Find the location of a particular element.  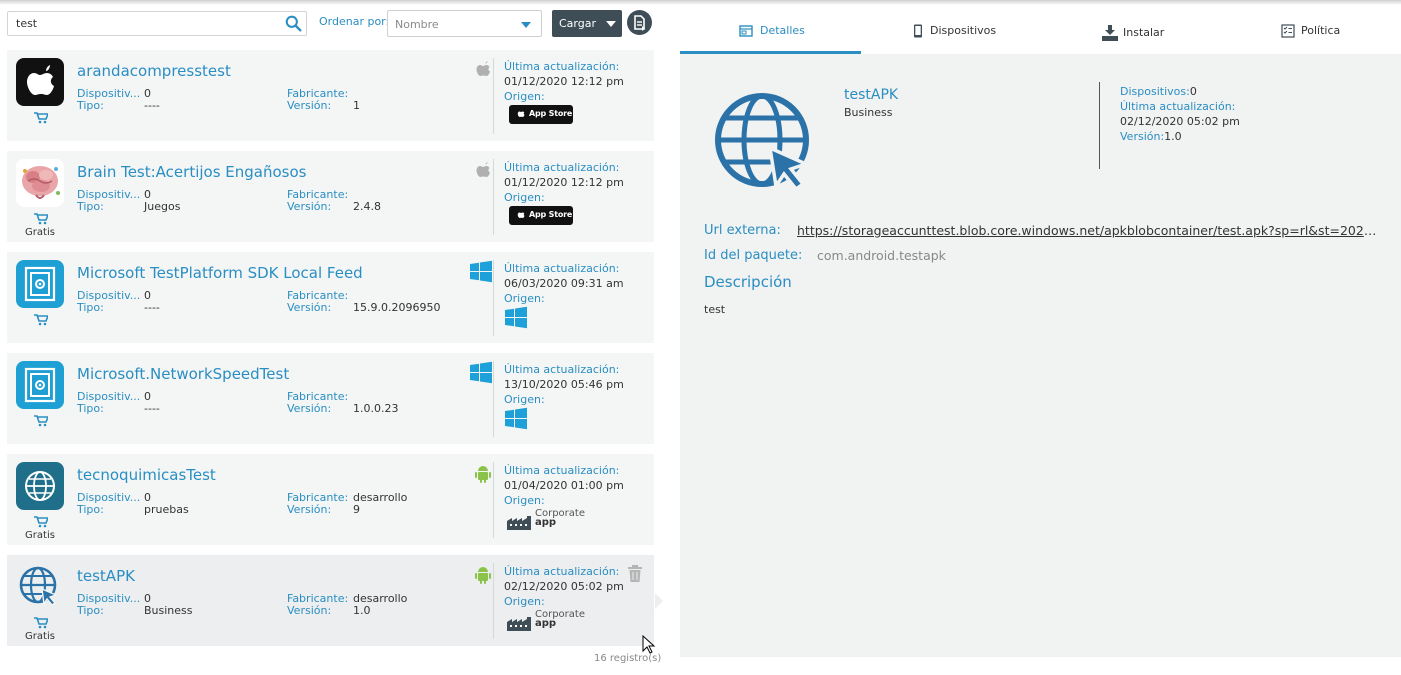

sort-select: Nombre is located at coordinates (464, 23).